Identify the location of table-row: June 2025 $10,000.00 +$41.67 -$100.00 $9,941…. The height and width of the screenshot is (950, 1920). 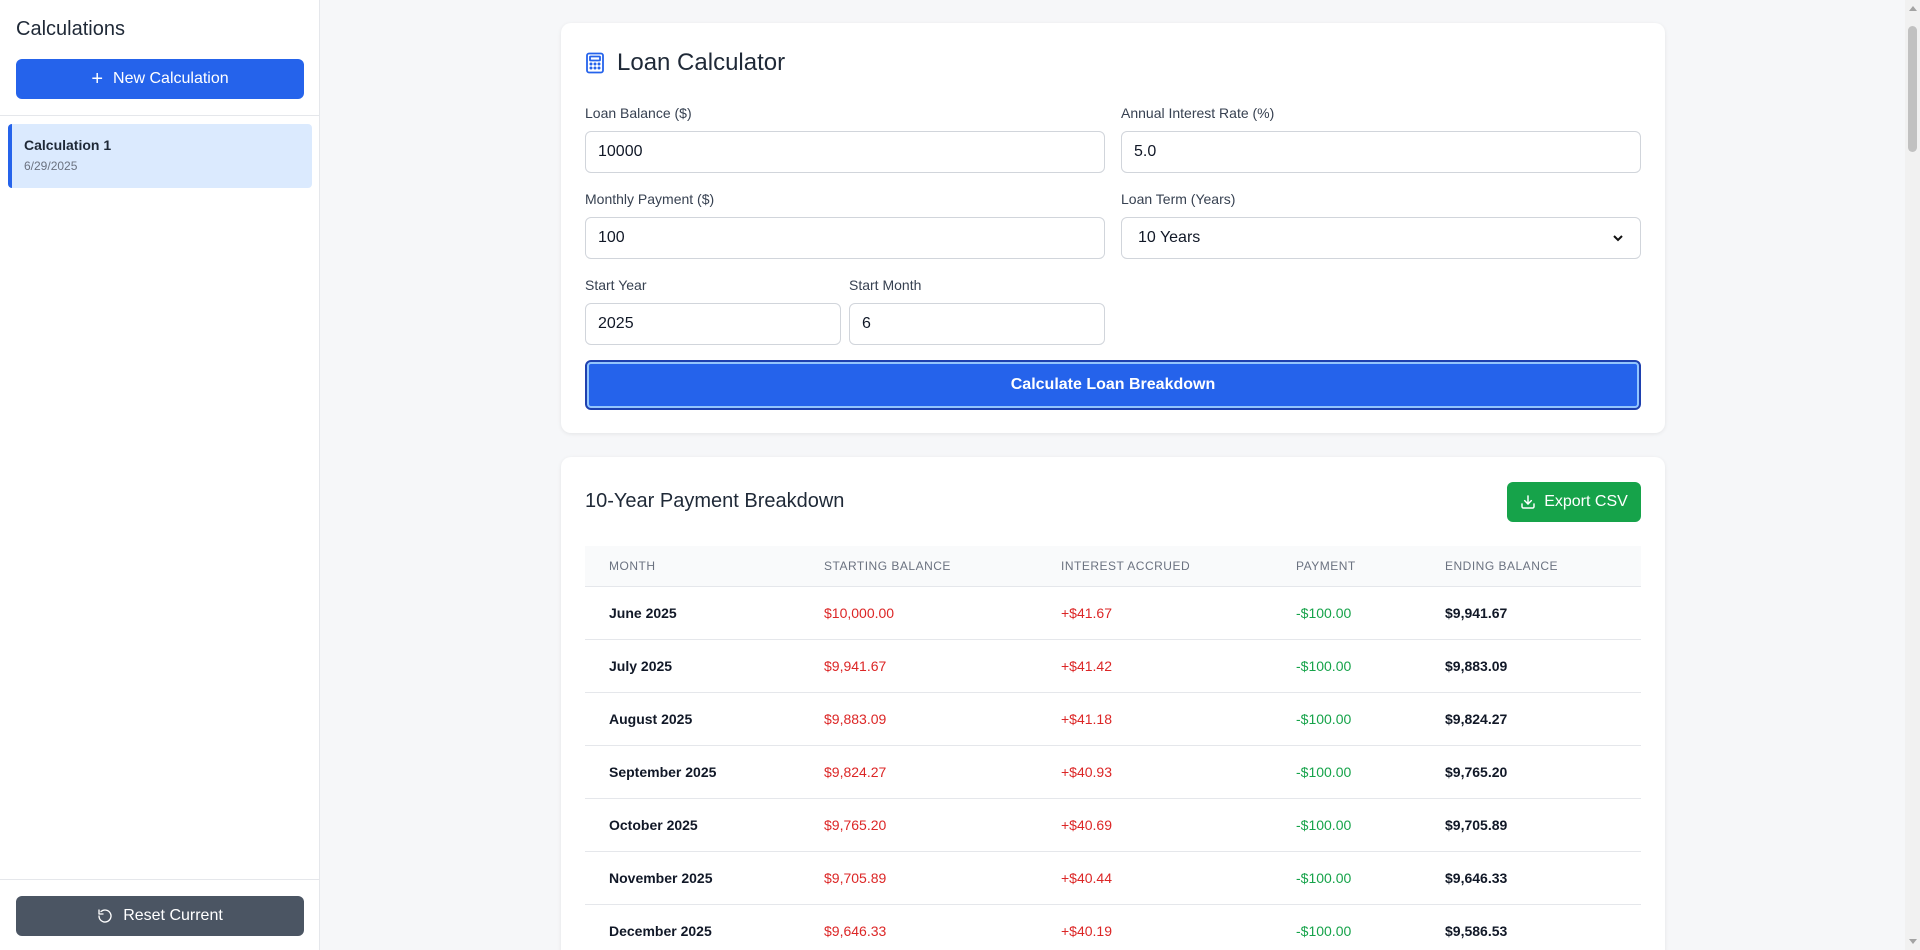
(1113, 613).